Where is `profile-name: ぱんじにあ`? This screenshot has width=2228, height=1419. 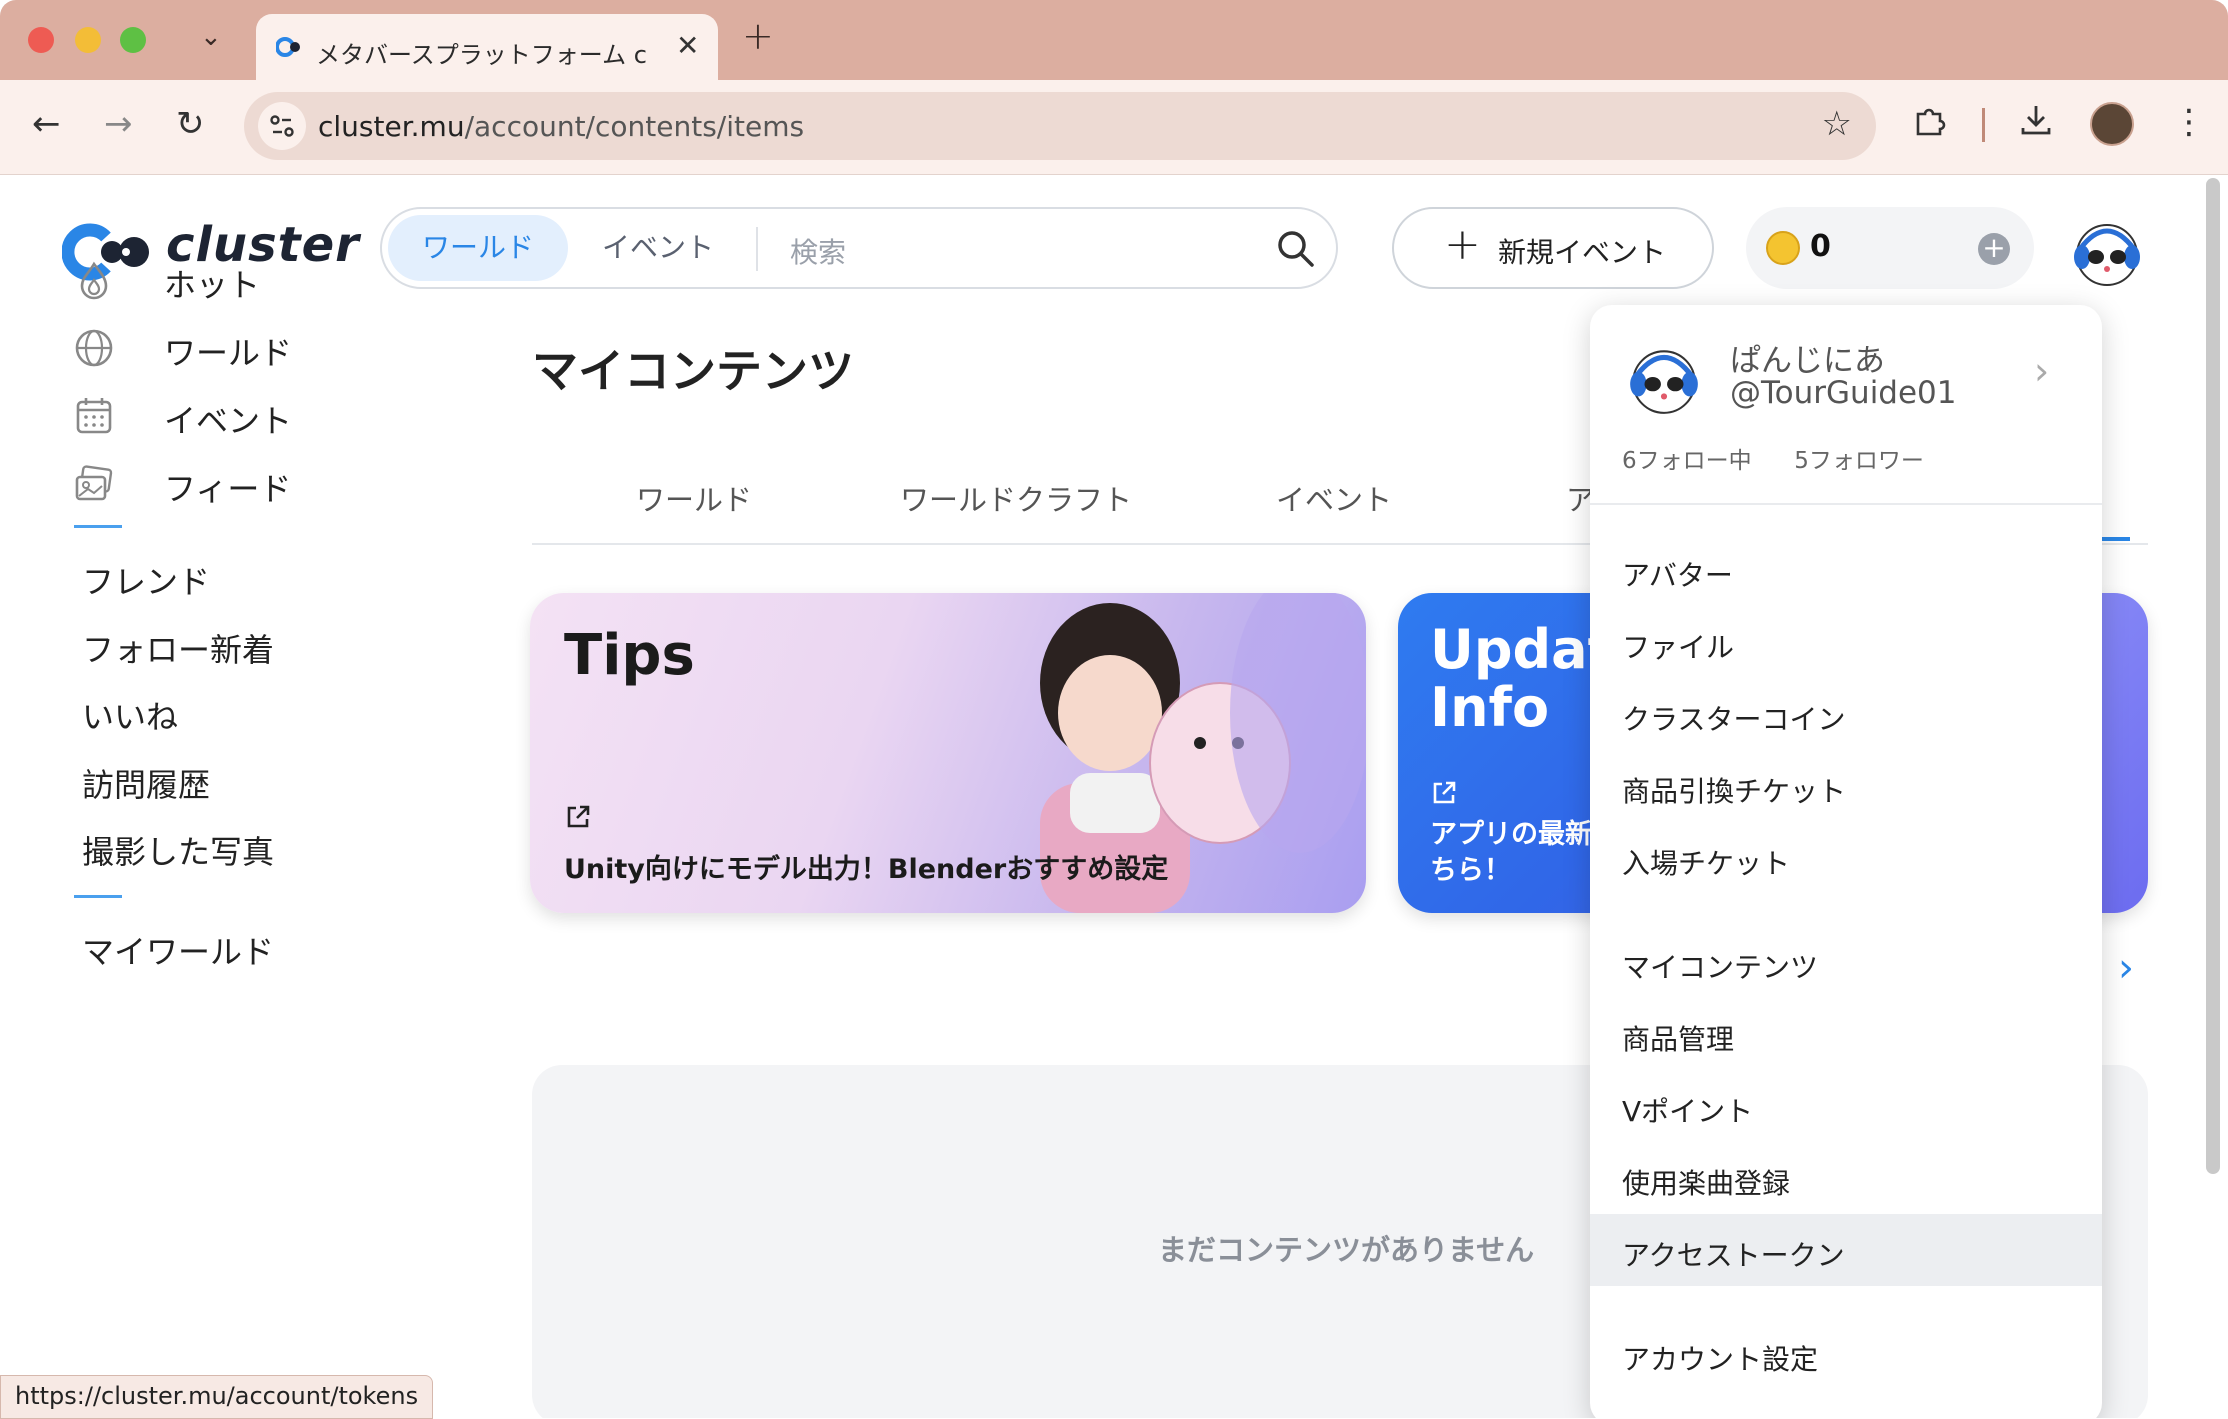 profile-name: ぱんじにあ is located at coordinates (1807, 361).